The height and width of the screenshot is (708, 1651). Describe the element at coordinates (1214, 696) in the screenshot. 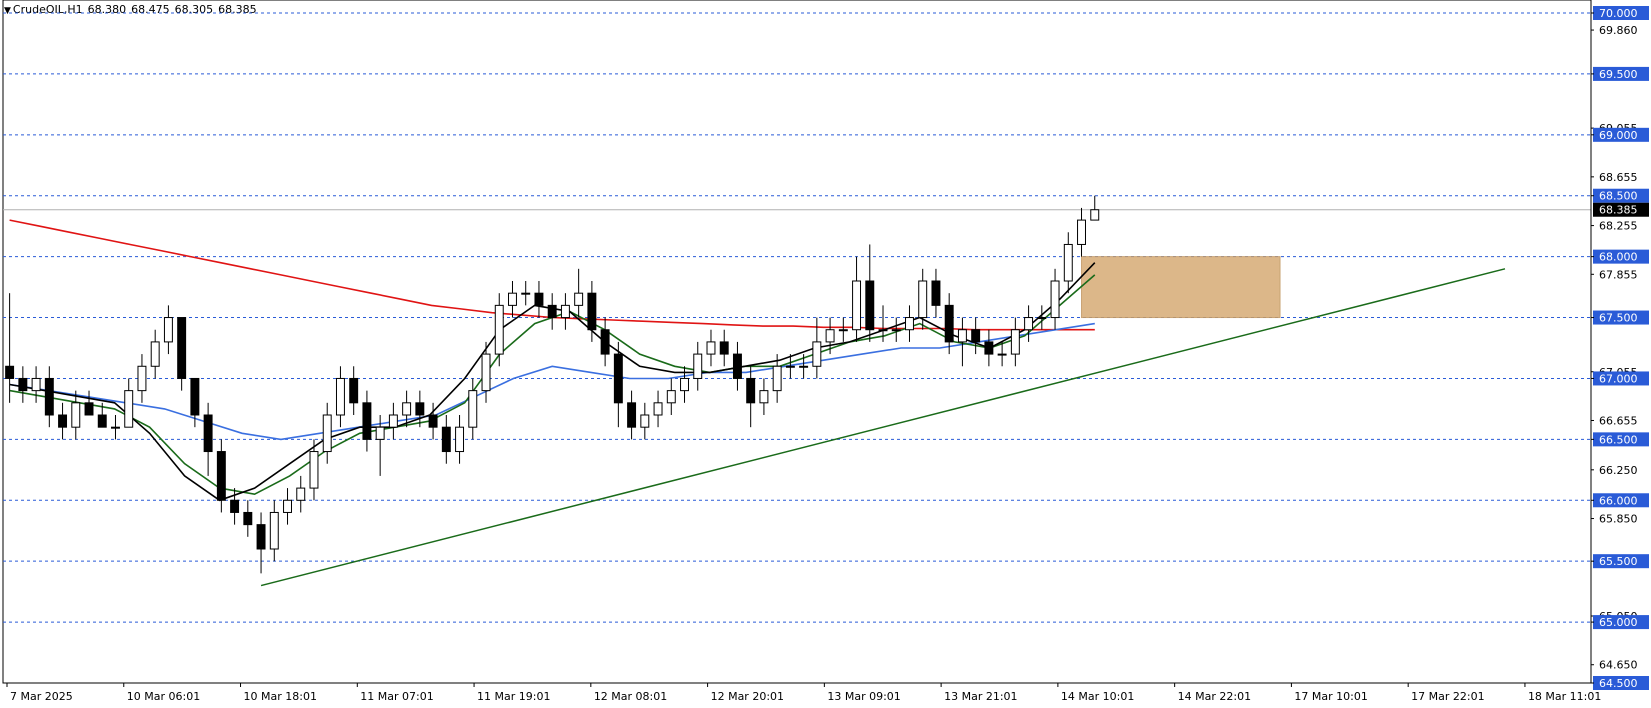

I see `time-tick-label: 14 Mar 22:01` at that location.